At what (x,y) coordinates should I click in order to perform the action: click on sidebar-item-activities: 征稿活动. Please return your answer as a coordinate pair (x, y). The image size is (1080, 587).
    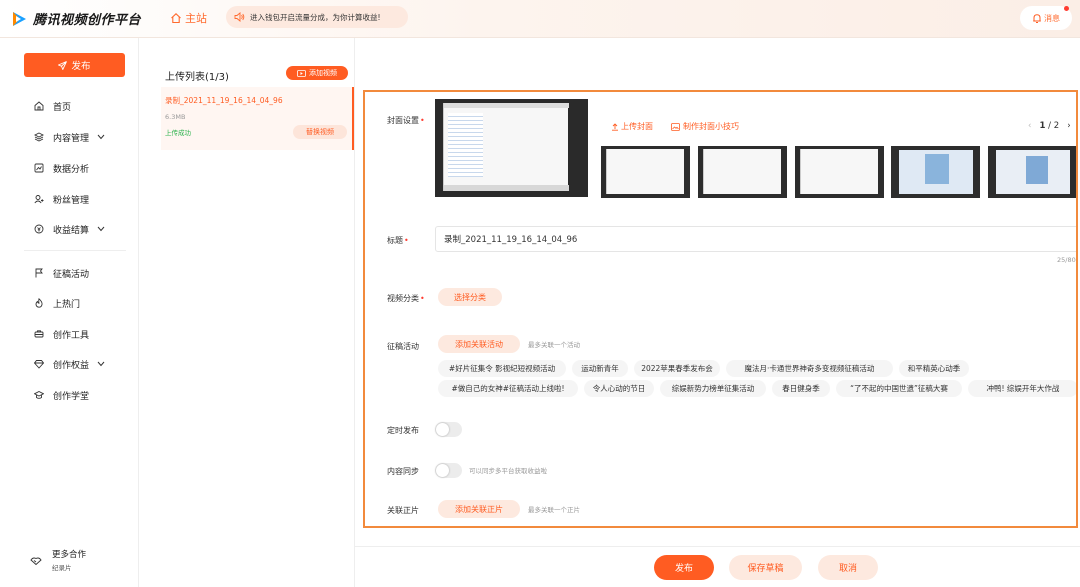
    Looking at the image, I should click on (69, 273).